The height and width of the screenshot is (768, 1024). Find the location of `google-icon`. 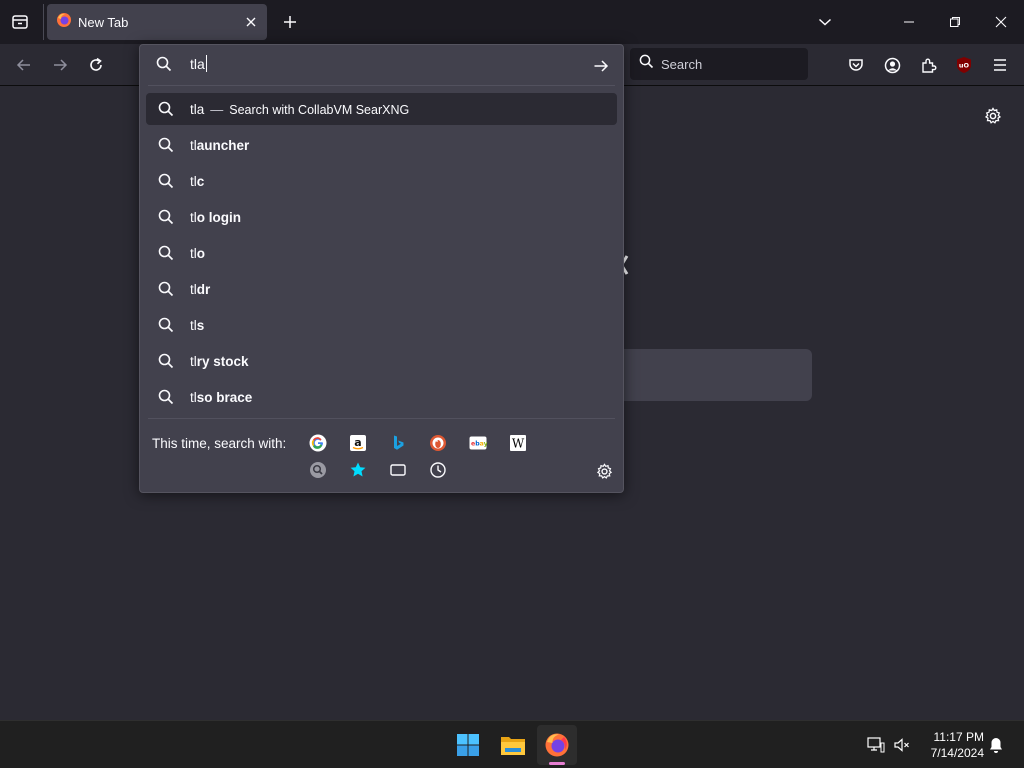

google-icon is located at coordinates (318, 443).